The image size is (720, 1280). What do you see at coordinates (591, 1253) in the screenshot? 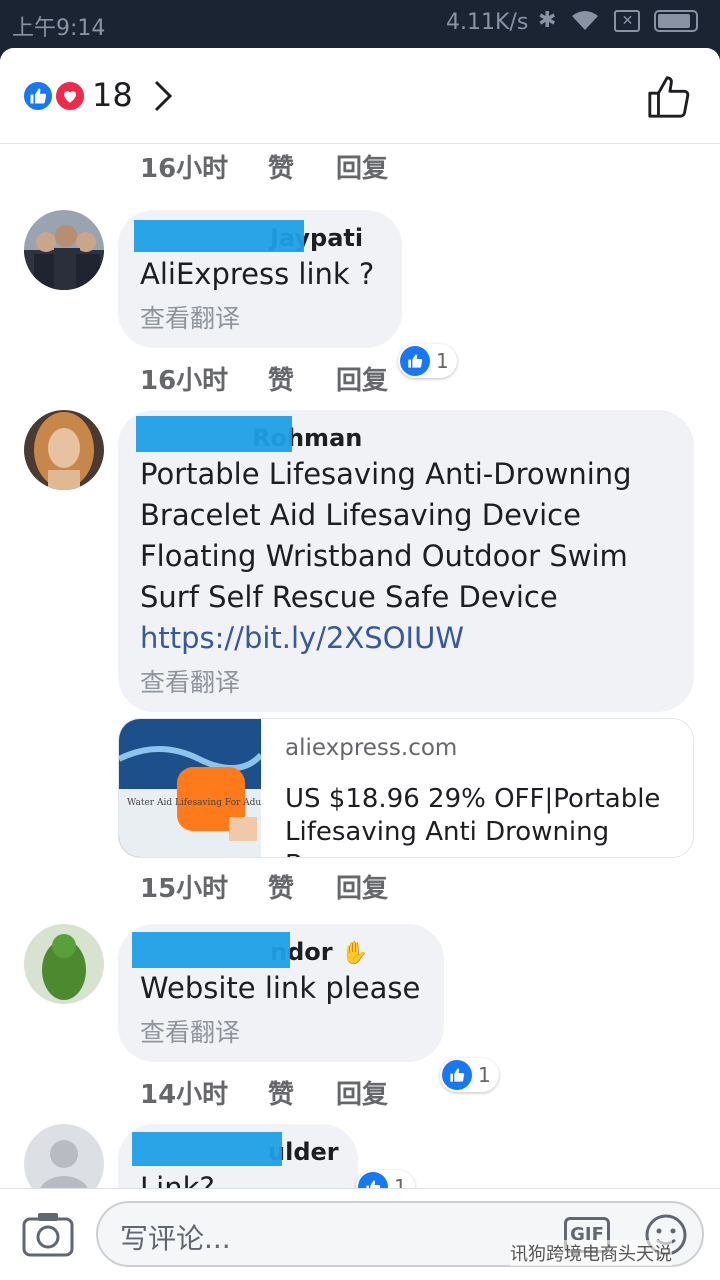
I see `watermark: 讯狗跨境电商头天说` at bounding box center [591, 1253].